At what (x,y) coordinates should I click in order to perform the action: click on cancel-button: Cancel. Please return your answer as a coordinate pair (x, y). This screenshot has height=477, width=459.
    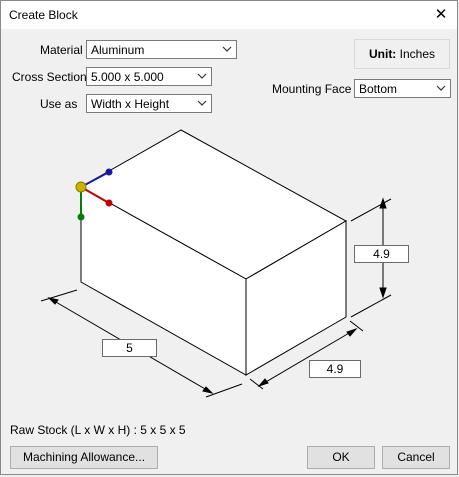
    Looking at the image, I should click on (416, 457).